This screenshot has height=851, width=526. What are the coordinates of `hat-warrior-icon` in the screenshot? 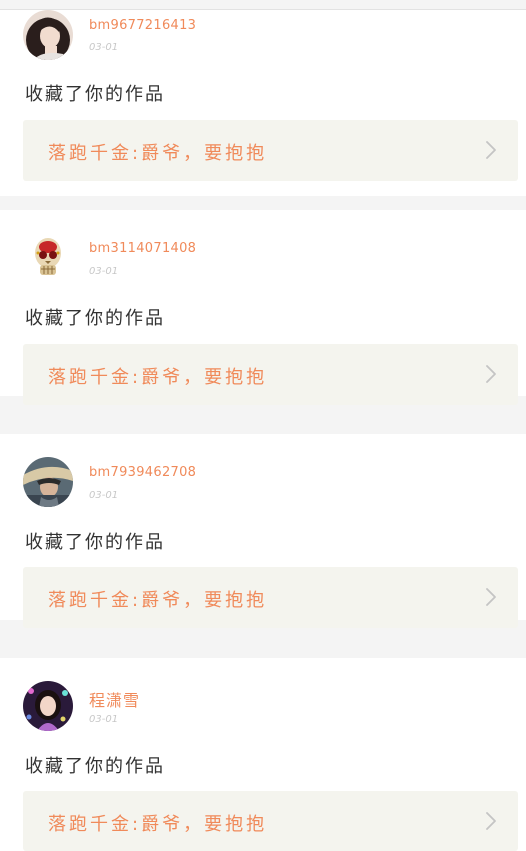 It's located at (48, 482).